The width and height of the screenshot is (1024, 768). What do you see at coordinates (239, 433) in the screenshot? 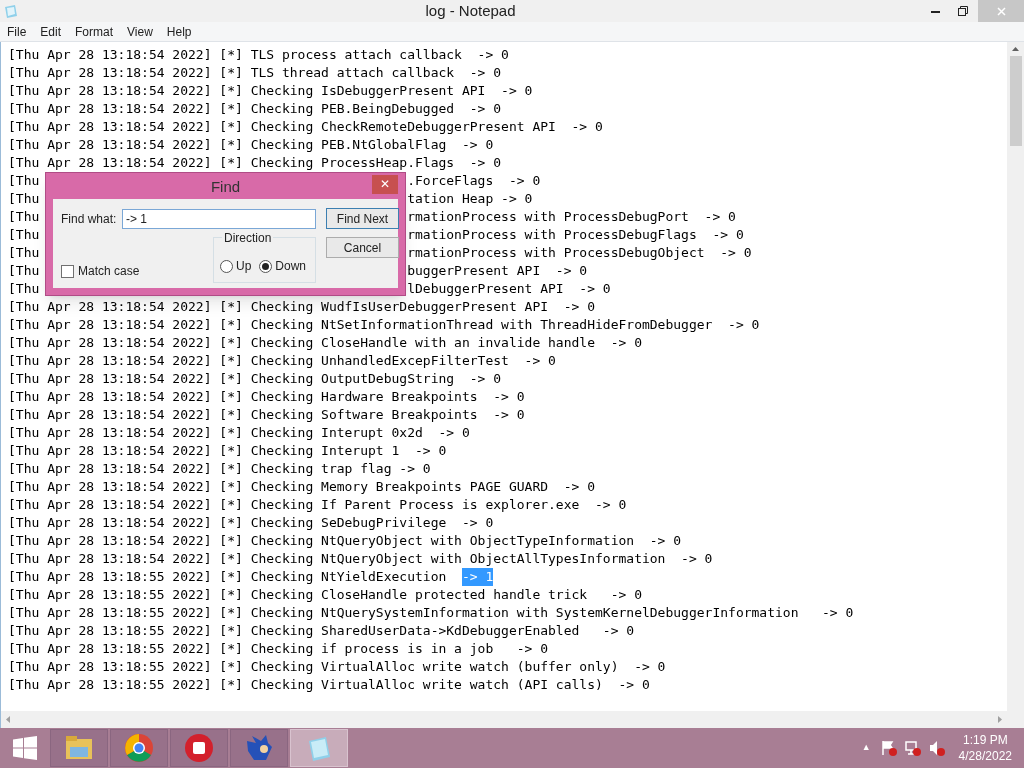
I see `log-line: [Thu Apr 28 13:18:54 2022] [*] Checking Interupt 0x2d -> 0` at bounding box center [239, 433].